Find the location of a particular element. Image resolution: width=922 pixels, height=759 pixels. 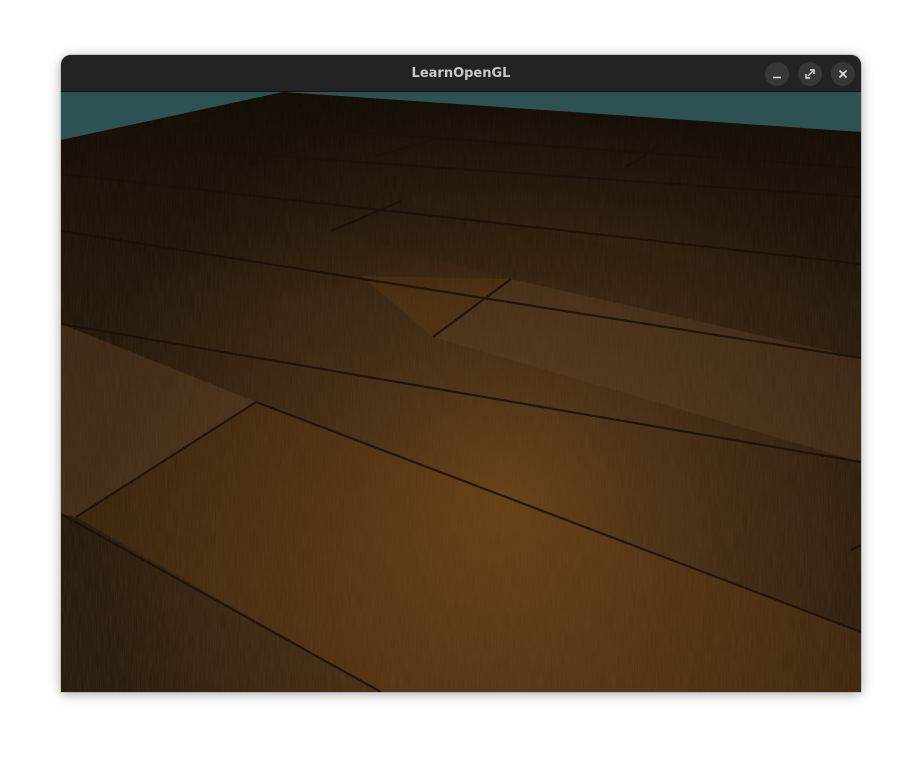

close-button is located at coordinates (843, 74).